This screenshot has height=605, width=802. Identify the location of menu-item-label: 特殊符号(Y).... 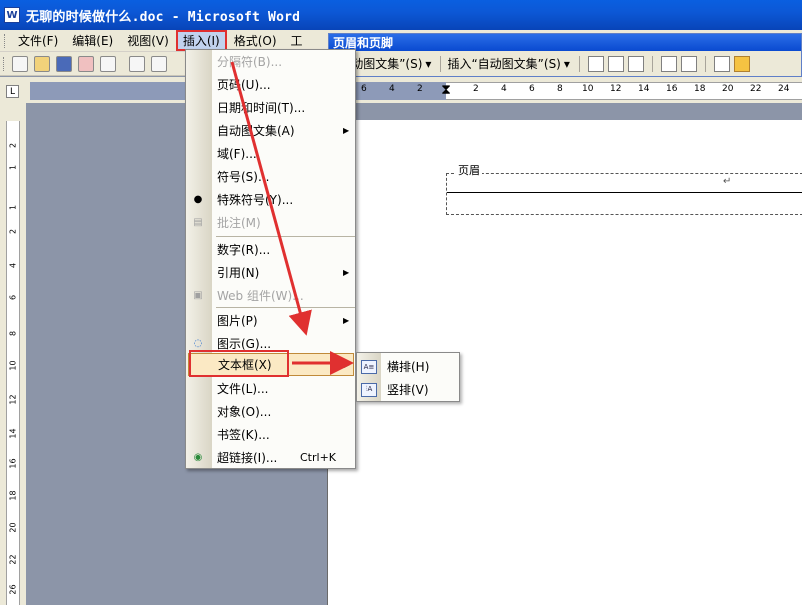
(255, 200).